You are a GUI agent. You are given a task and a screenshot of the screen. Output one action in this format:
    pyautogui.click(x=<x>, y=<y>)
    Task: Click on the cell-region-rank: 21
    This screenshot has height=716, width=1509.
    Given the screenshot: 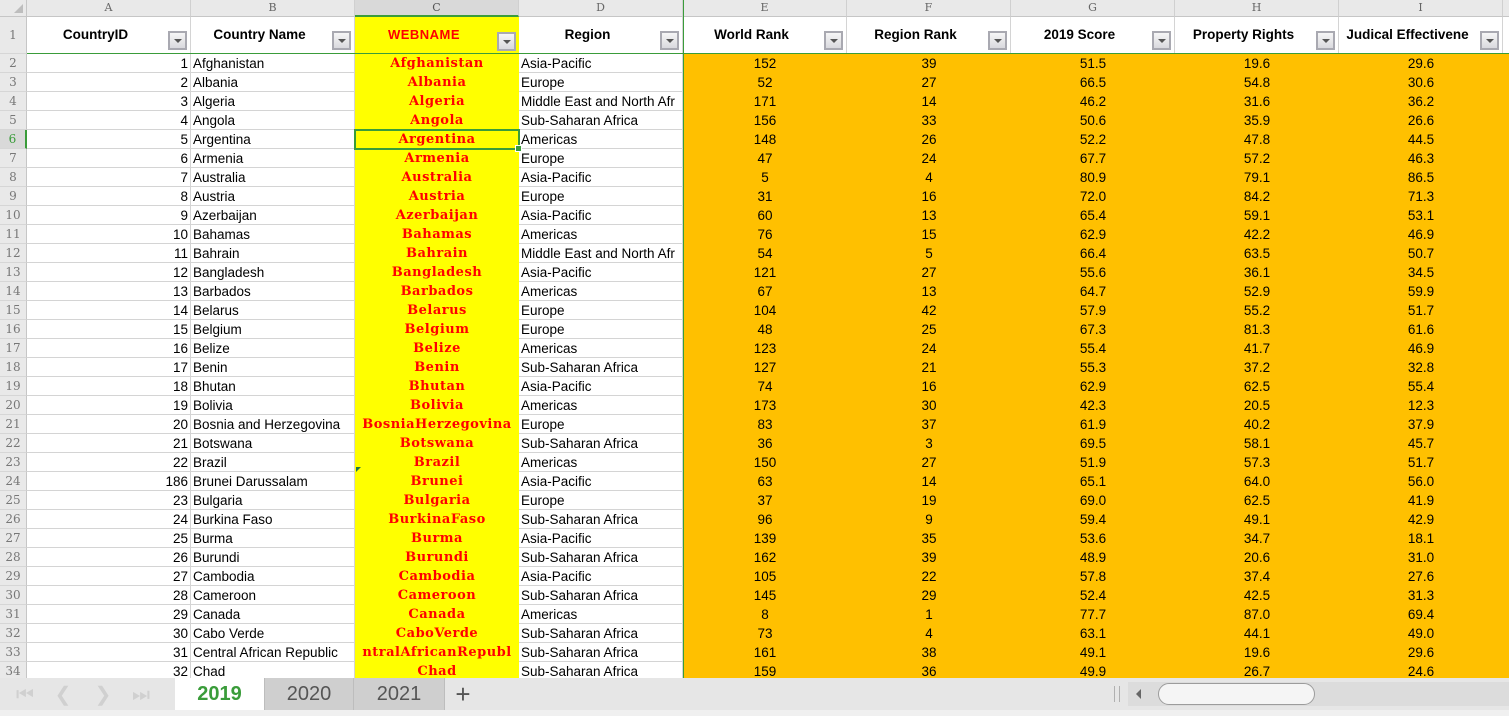 What is the action you would take?
    pyautogui.click(x=929, y=367)
    